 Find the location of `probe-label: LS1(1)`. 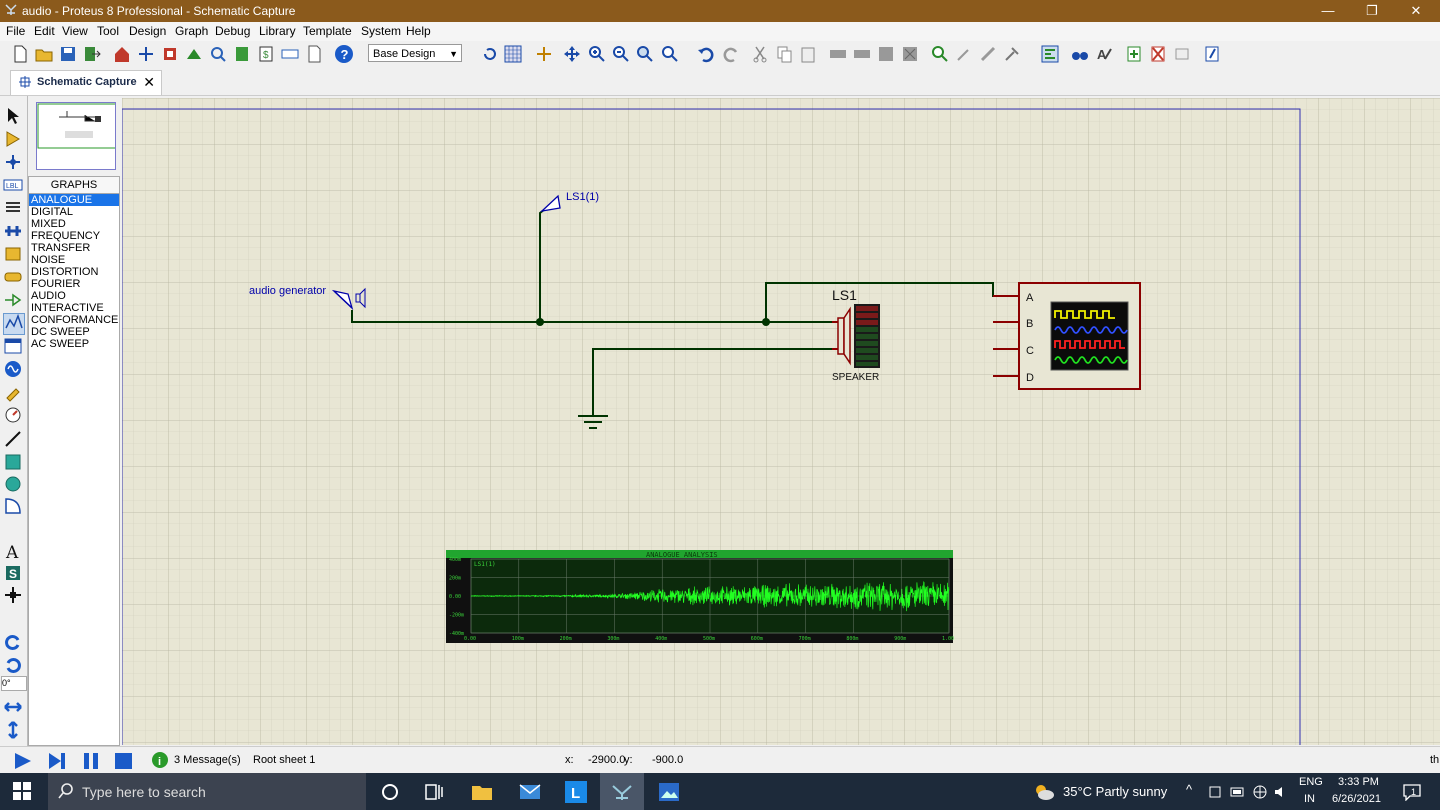

probe-label: LS1(1) is located at coordinates (582, 197).